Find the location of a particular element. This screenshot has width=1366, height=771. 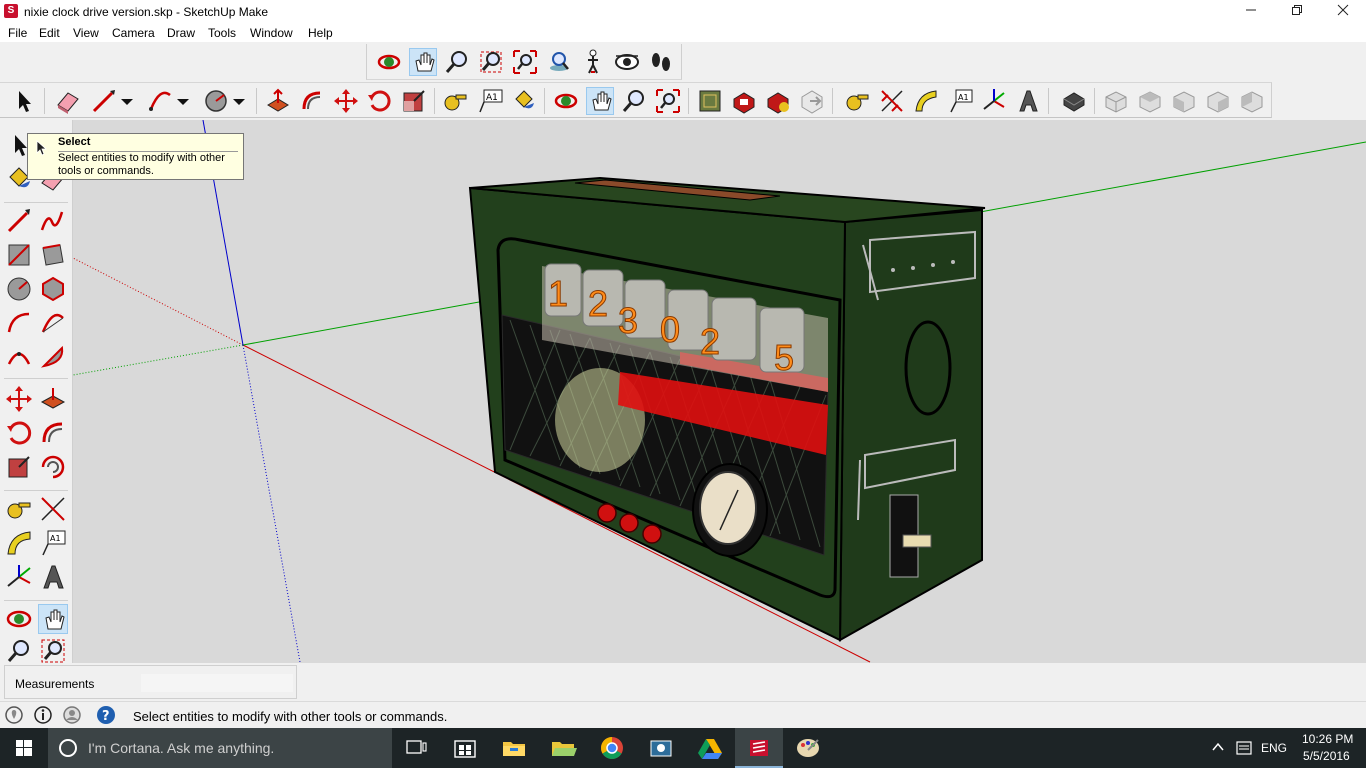

protractor-button is located at coordinates (926, 101).